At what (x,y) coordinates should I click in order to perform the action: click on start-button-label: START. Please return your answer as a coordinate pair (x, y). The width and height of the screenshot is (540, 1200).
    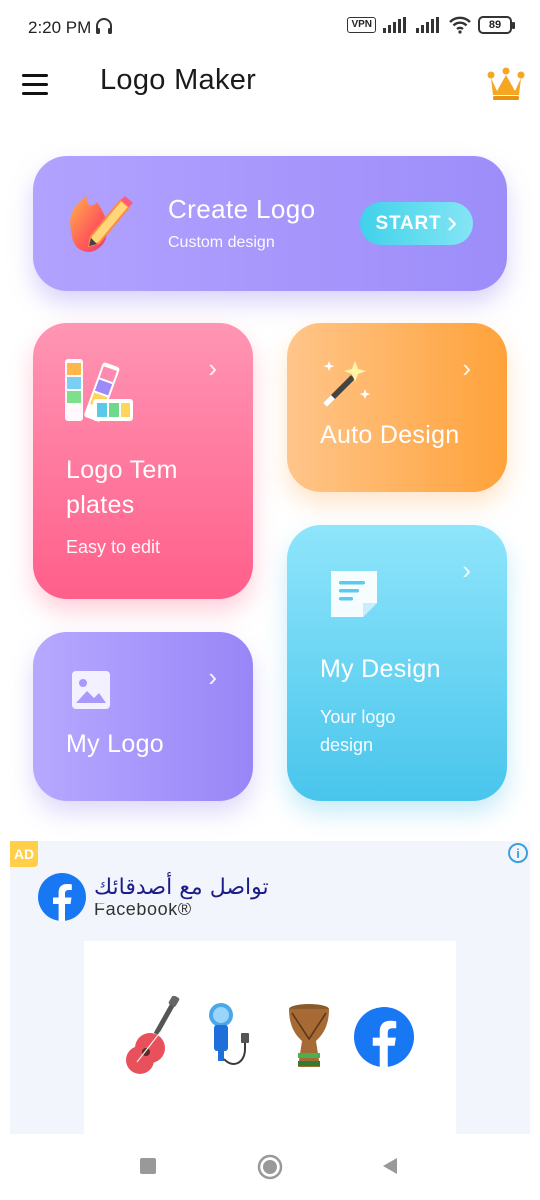
    Looking at the image, I should click on (408, 223).